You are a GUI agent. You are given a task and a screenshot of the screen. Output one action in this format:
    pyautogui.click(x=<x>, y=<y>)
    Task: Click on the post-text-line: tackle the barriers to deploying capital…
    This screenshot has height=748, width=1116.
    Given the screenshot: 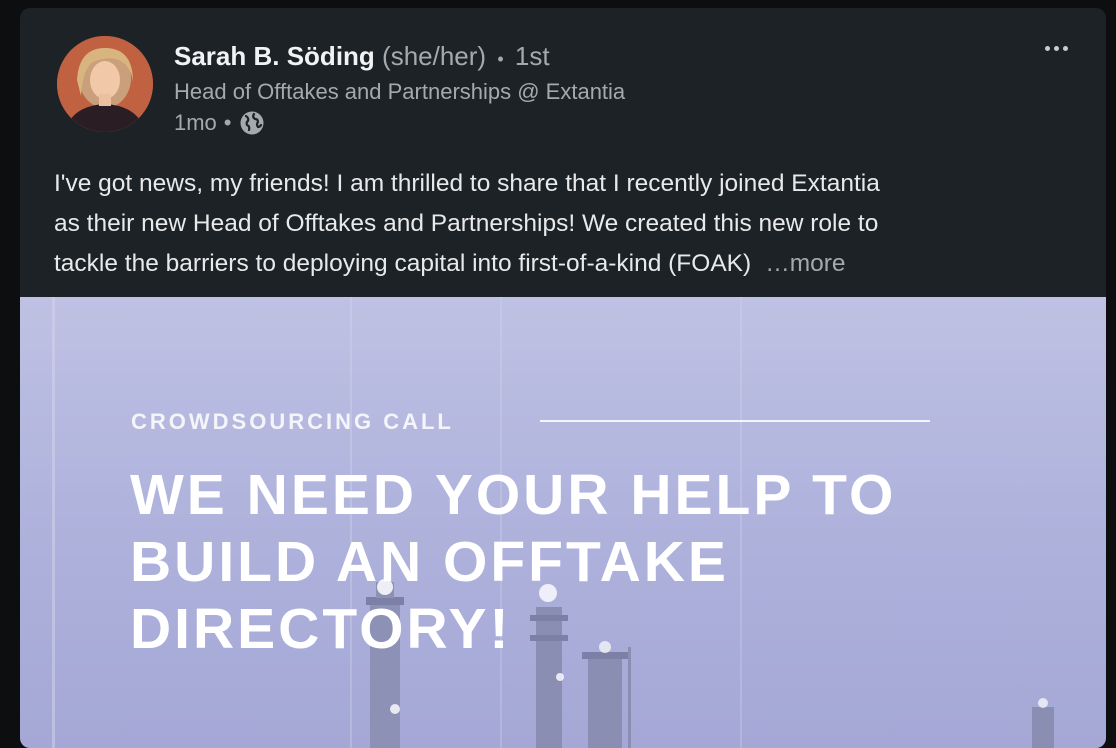 What is the action you would take?
    pyautogui.click(x=403, y=263)
    